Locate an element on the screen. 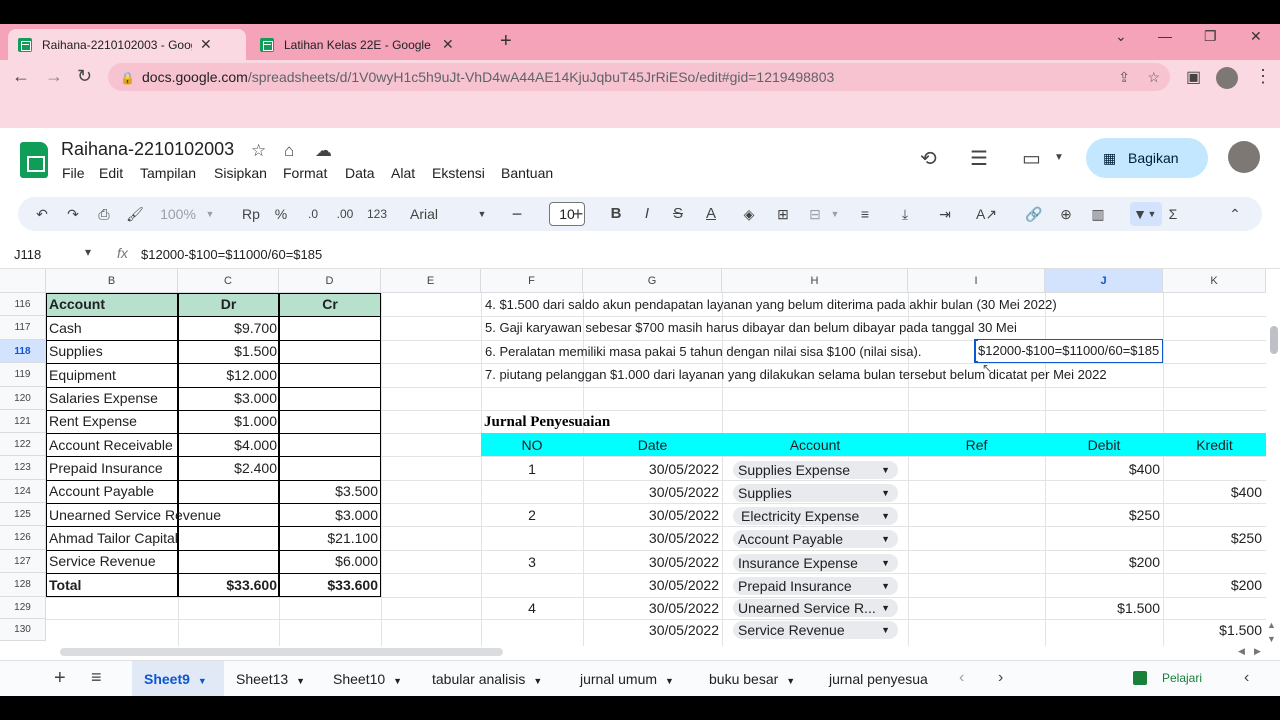 This screenshot has width=1280, height=720. scroll-up-icon: ▲ is located at coordinates (1271, 625).